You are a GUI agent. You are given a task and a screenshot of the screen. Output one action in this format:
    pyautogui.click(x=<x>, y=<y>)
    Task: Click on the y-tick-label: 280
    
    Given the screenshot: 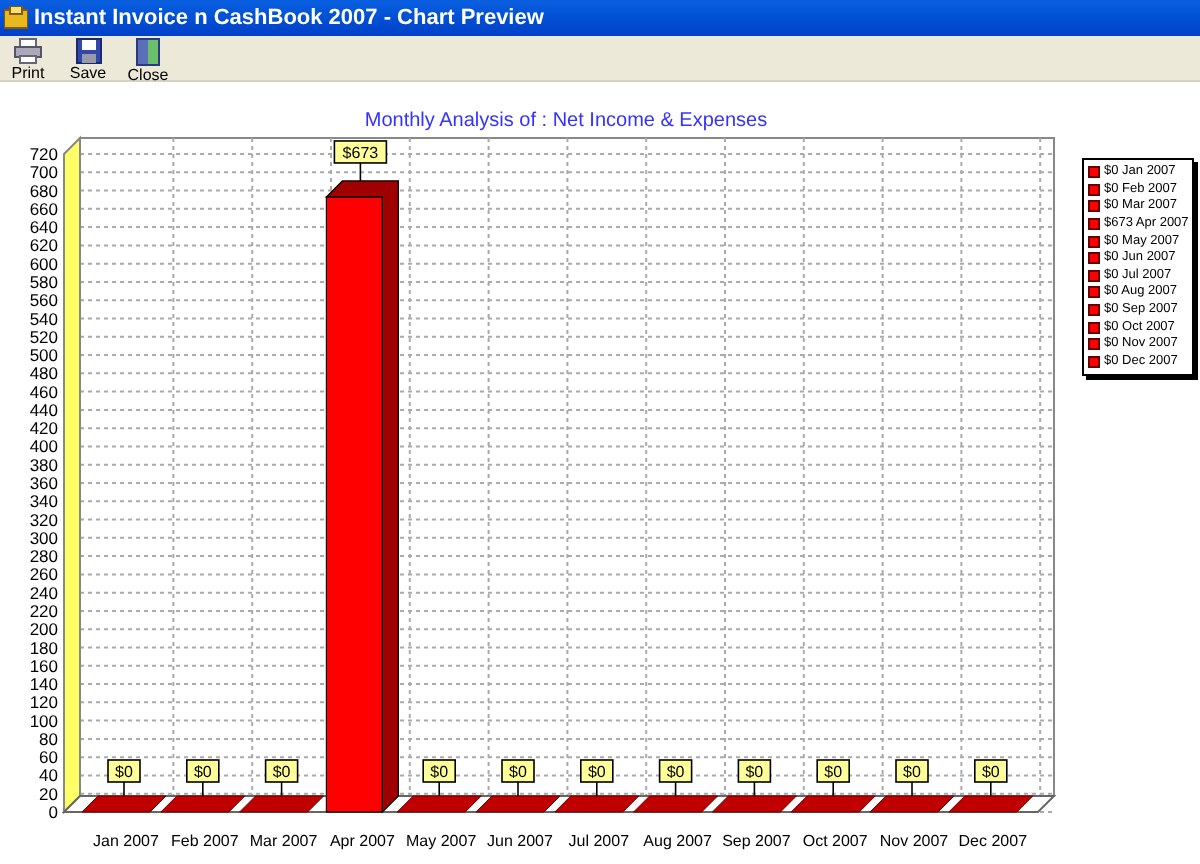 What is the action you would take?
    pyautogui.click(x=43, y=556)
    